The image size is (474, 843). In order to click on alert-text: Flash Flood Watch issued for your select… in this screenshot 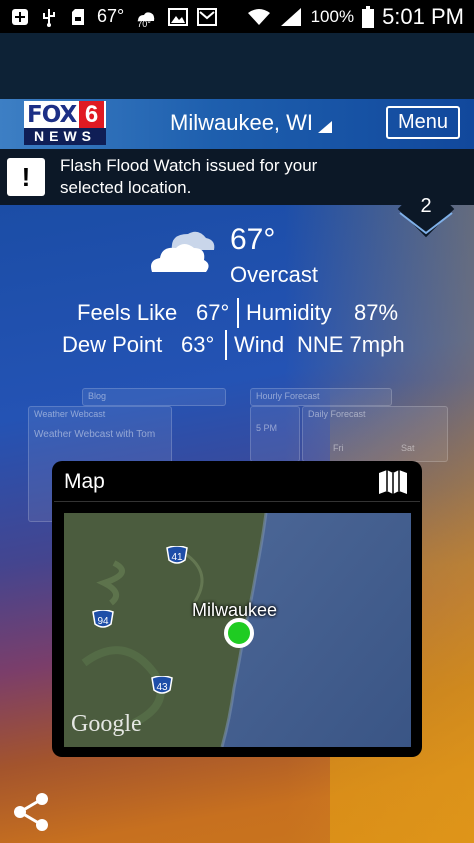, I will do `click(210, 177)`.